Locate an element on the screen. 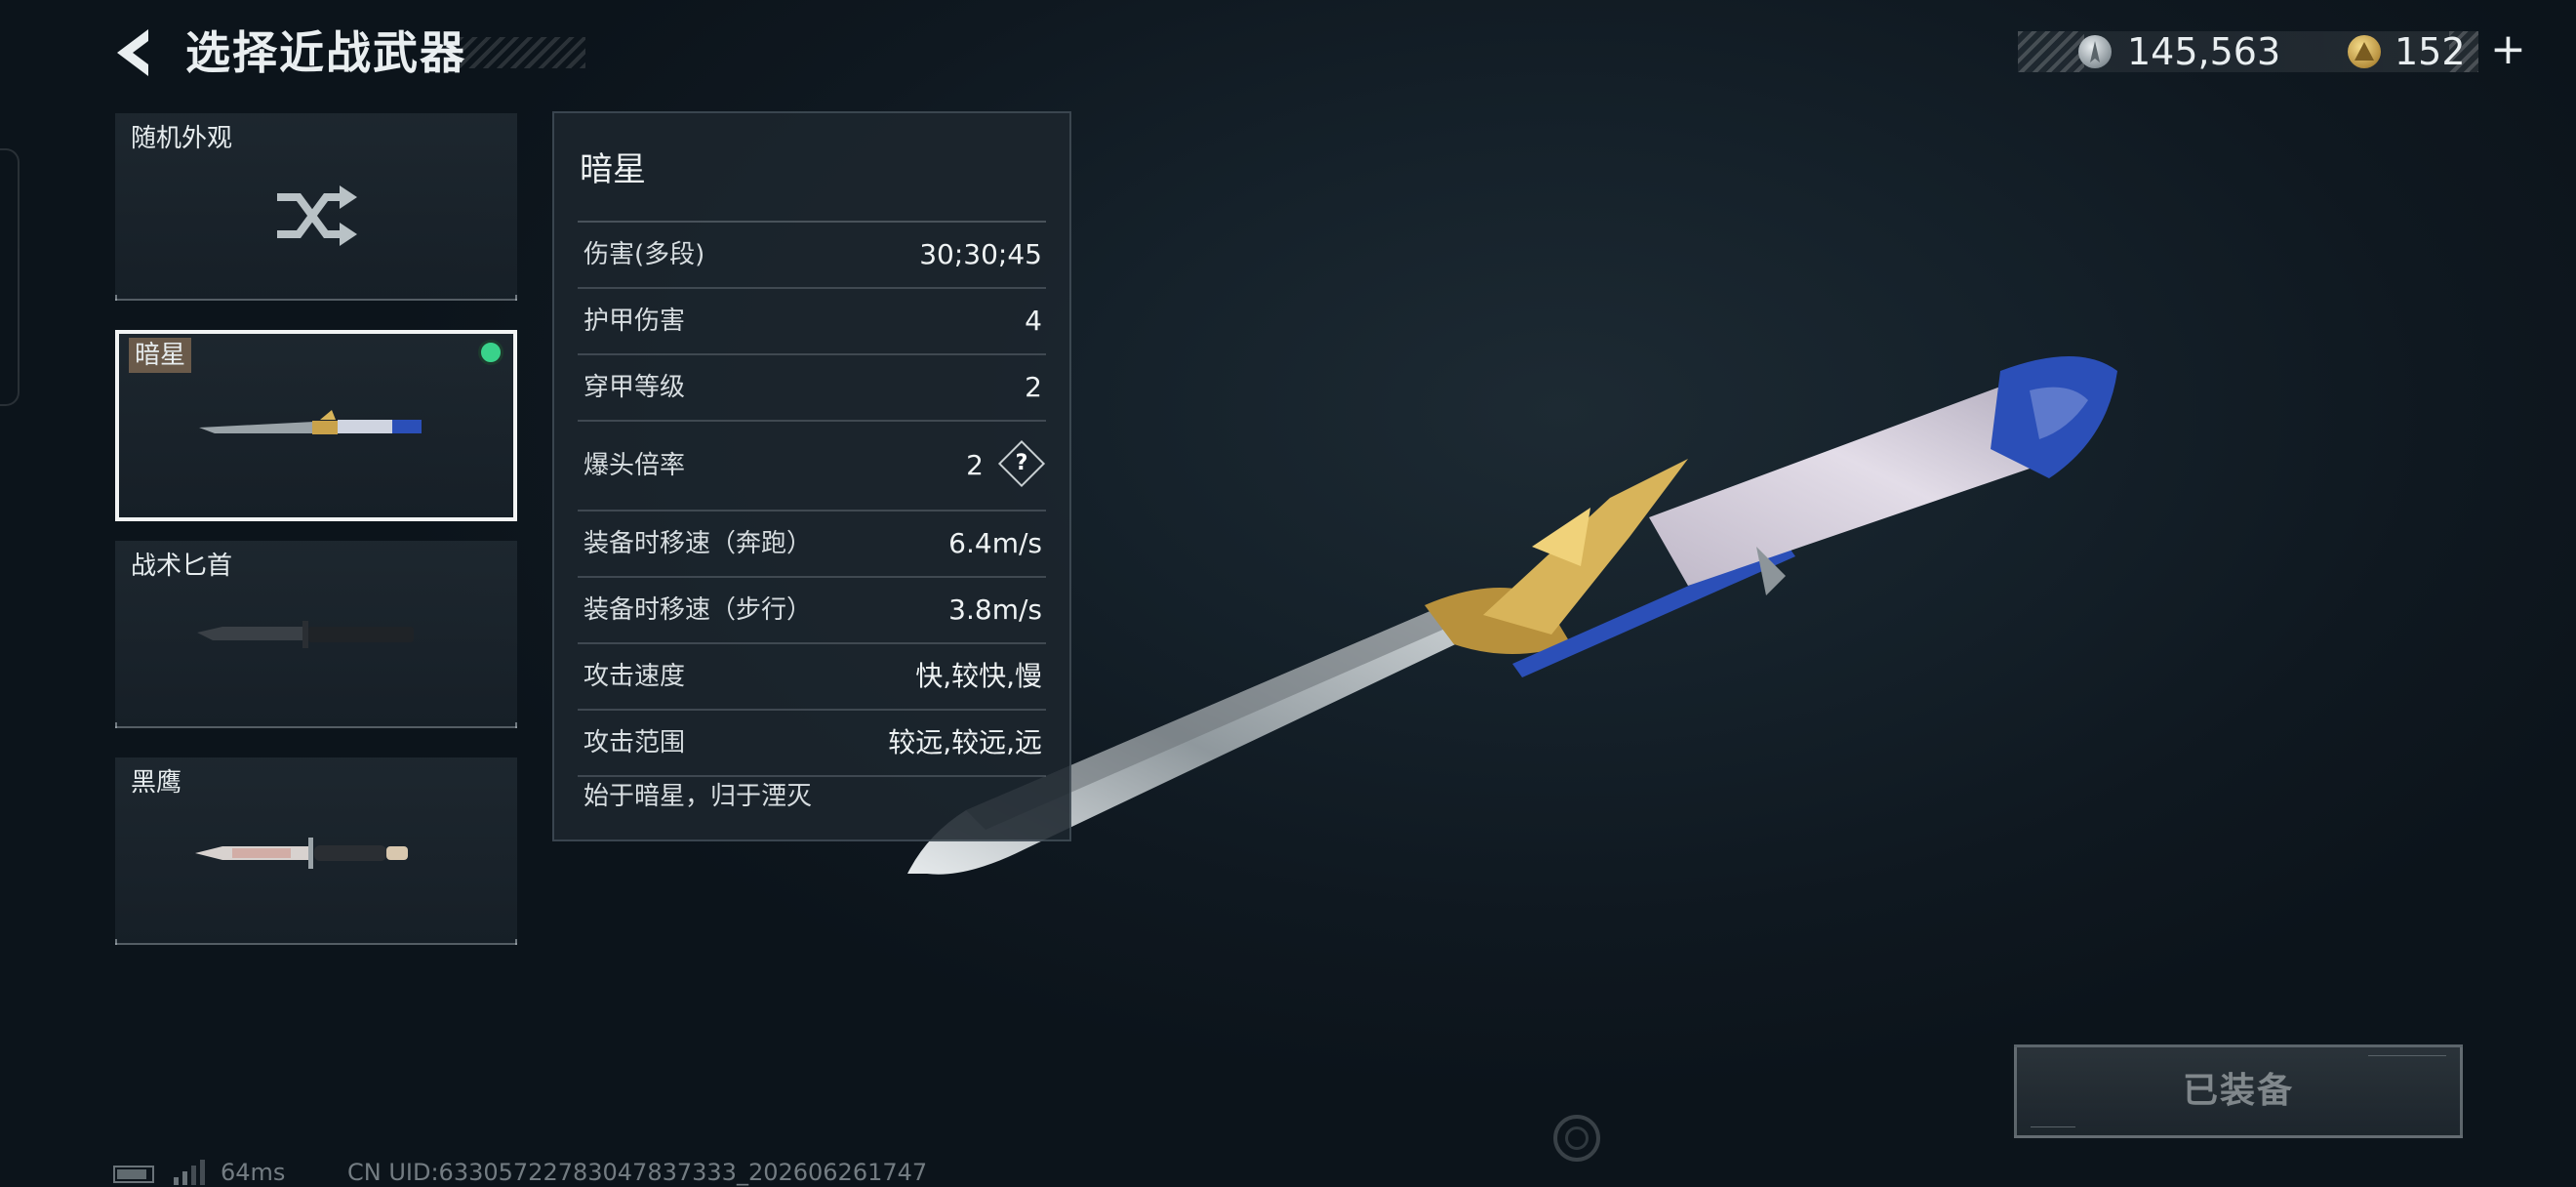 The height and width of the screenshot is (1187, 2576). button-decoration is located at coordinates (2053, 1124).